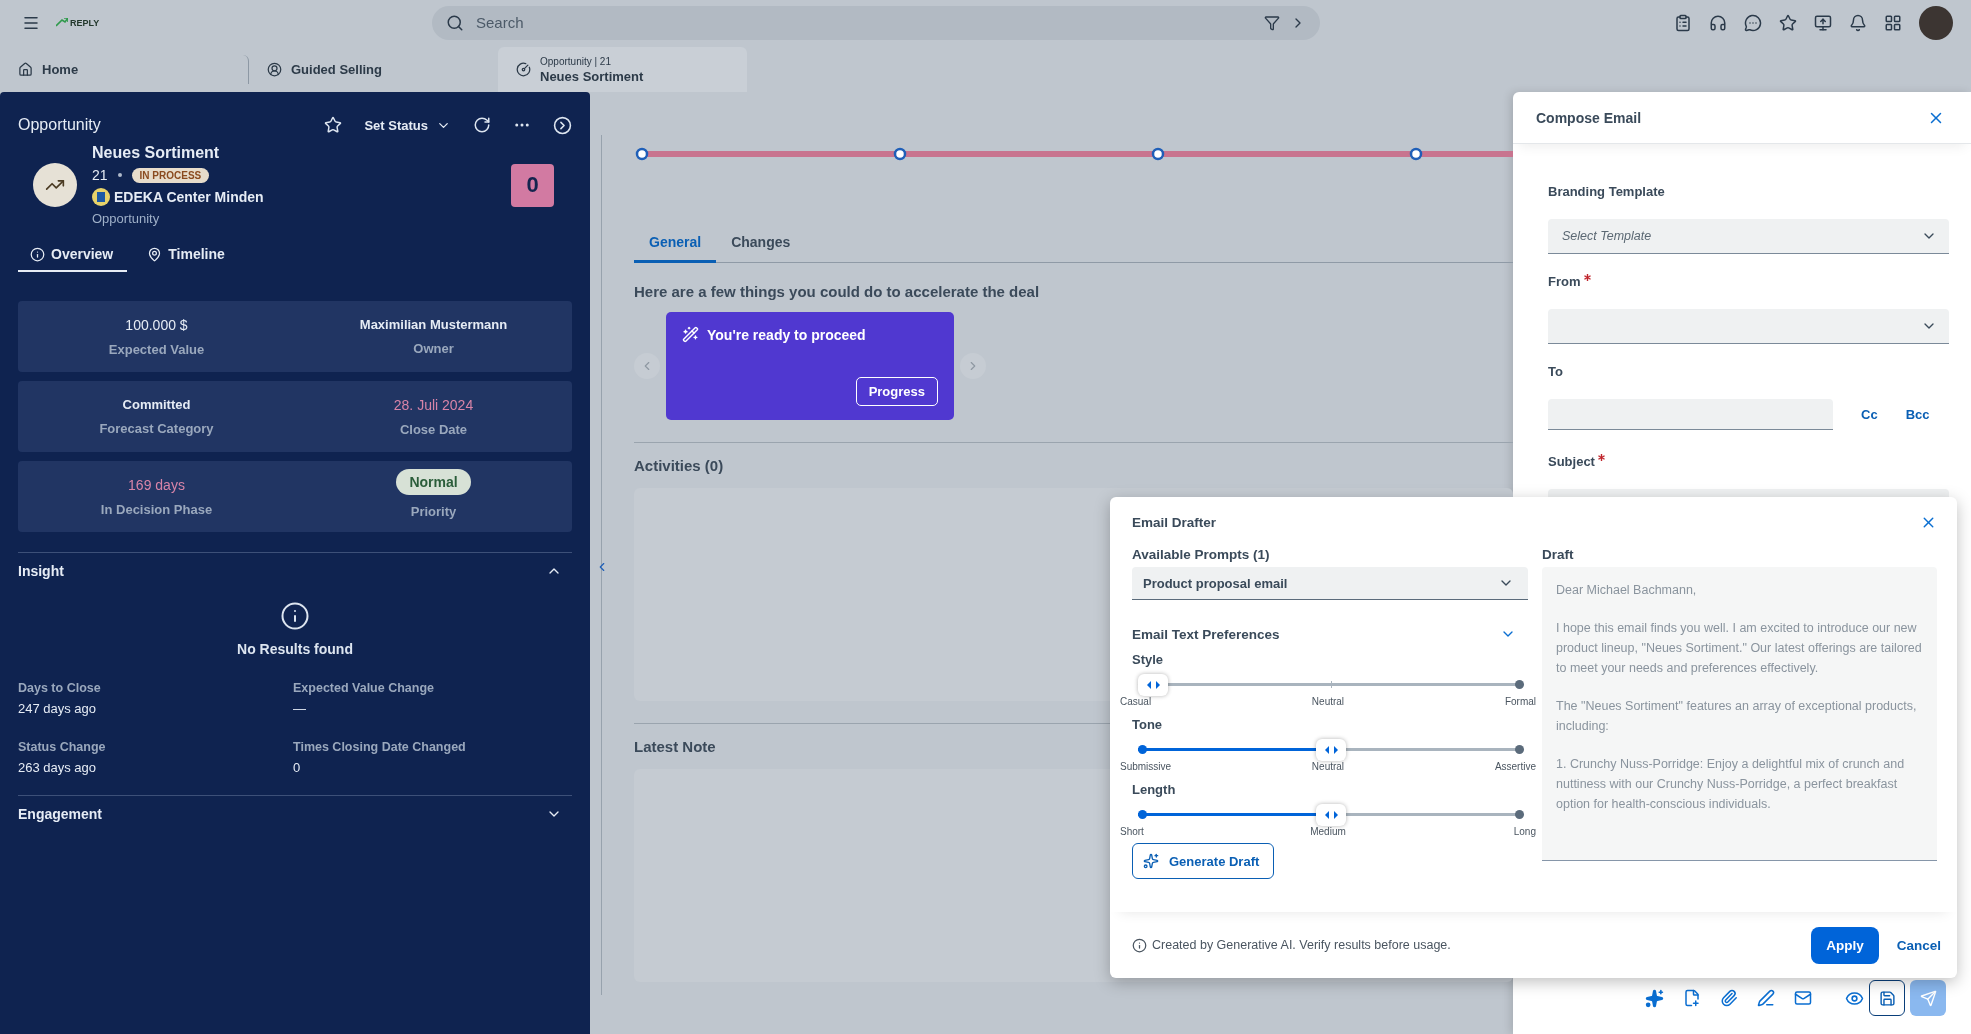 The image size is (1971, 1034). What do you see at coordinates (1753, 22) in the screenshot?
I see `chat-icon` at bounding box center [1753, 22].